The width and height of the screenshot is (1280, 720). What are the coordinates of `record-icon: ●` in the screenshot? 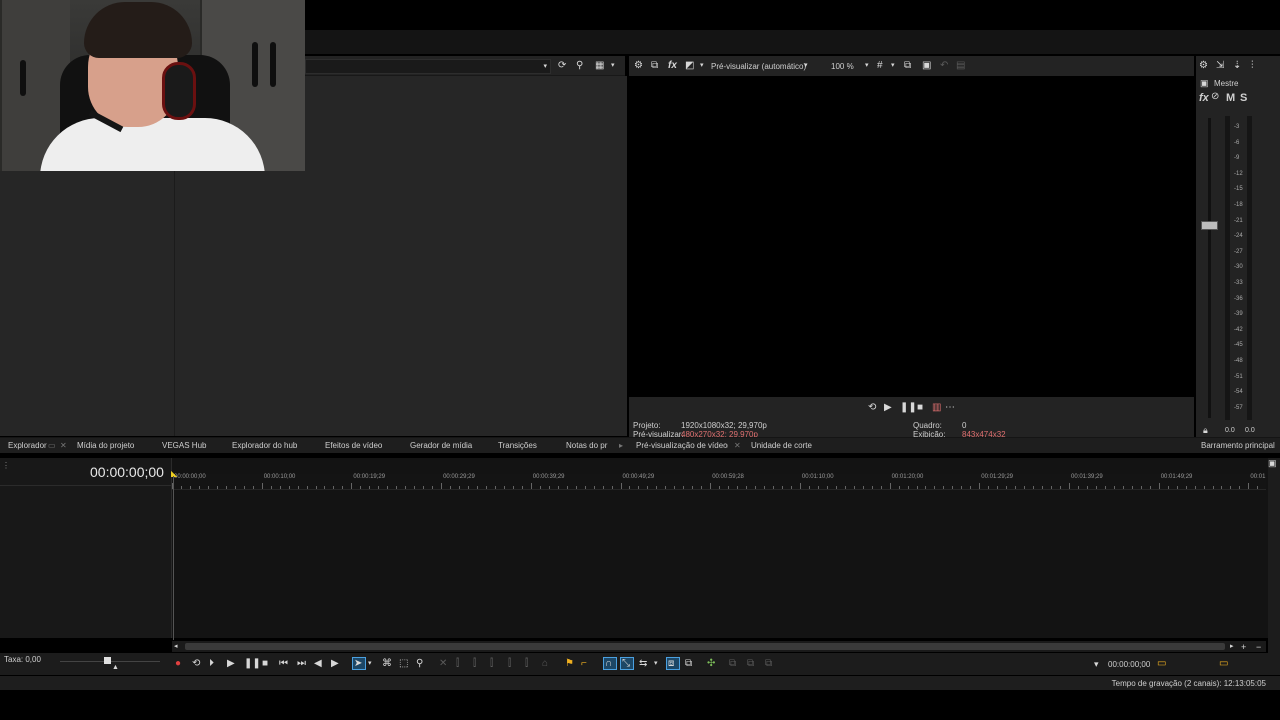 It's located at (178, 664).